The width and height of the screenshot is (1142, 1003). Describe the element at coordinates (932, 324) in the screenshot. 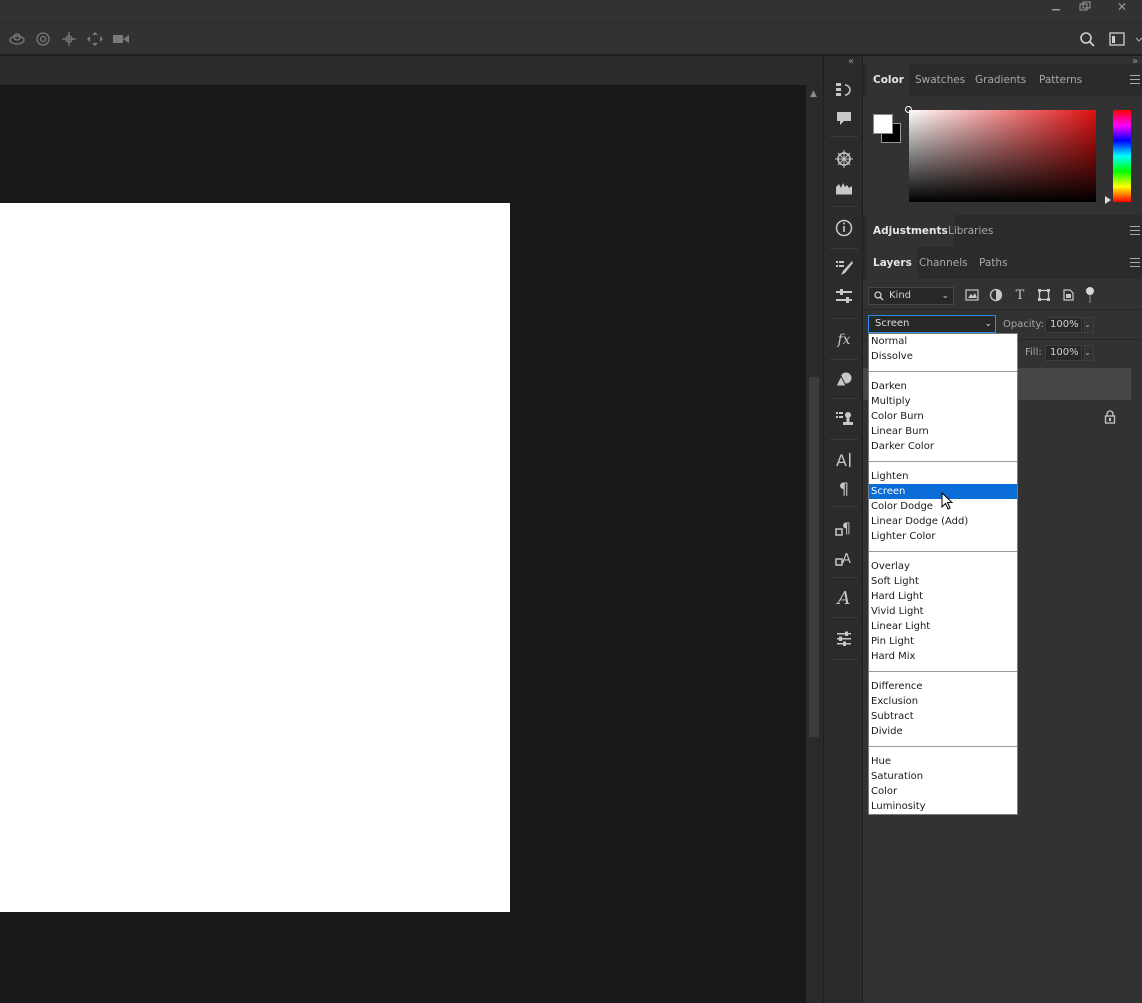

I see `blend-mode-select: Screen ⌄` at that location.